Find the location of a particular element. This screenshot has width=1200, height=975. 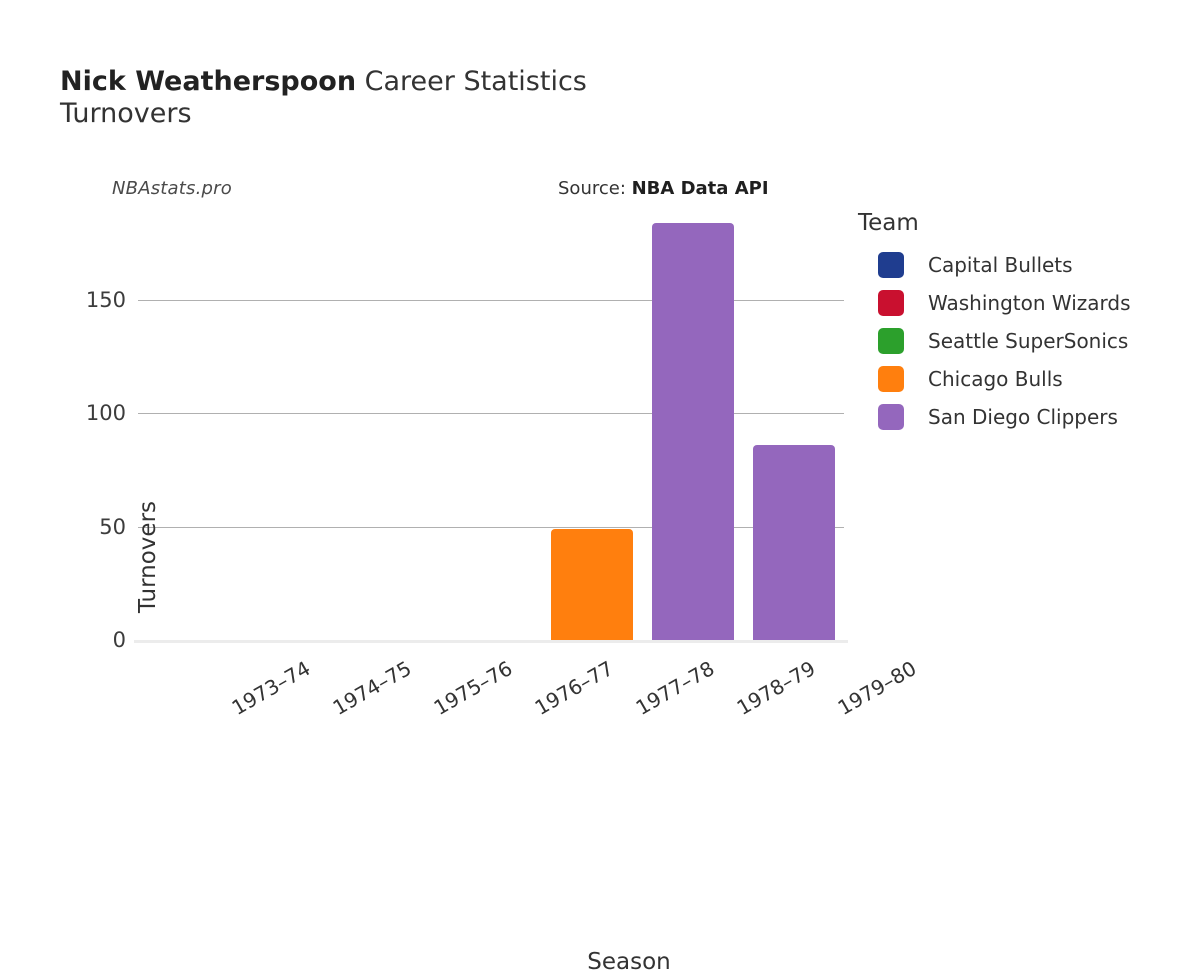

legend-item-label: Washington Wizards is located at coordinates (1029, 303).